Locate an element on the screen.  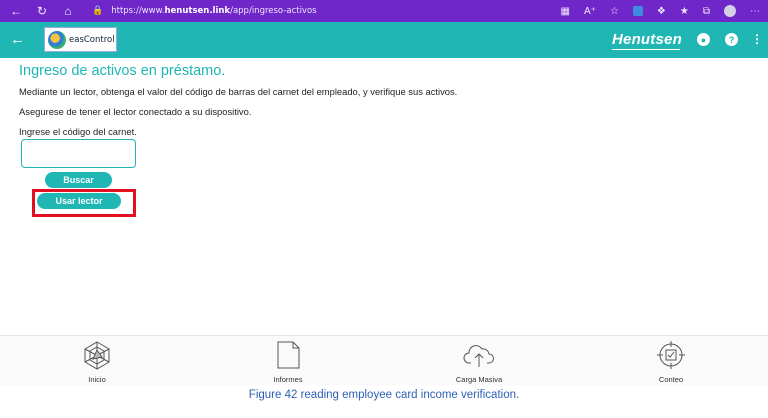
nav-label-inicio: Inicio is located at coordinates (97, 379).